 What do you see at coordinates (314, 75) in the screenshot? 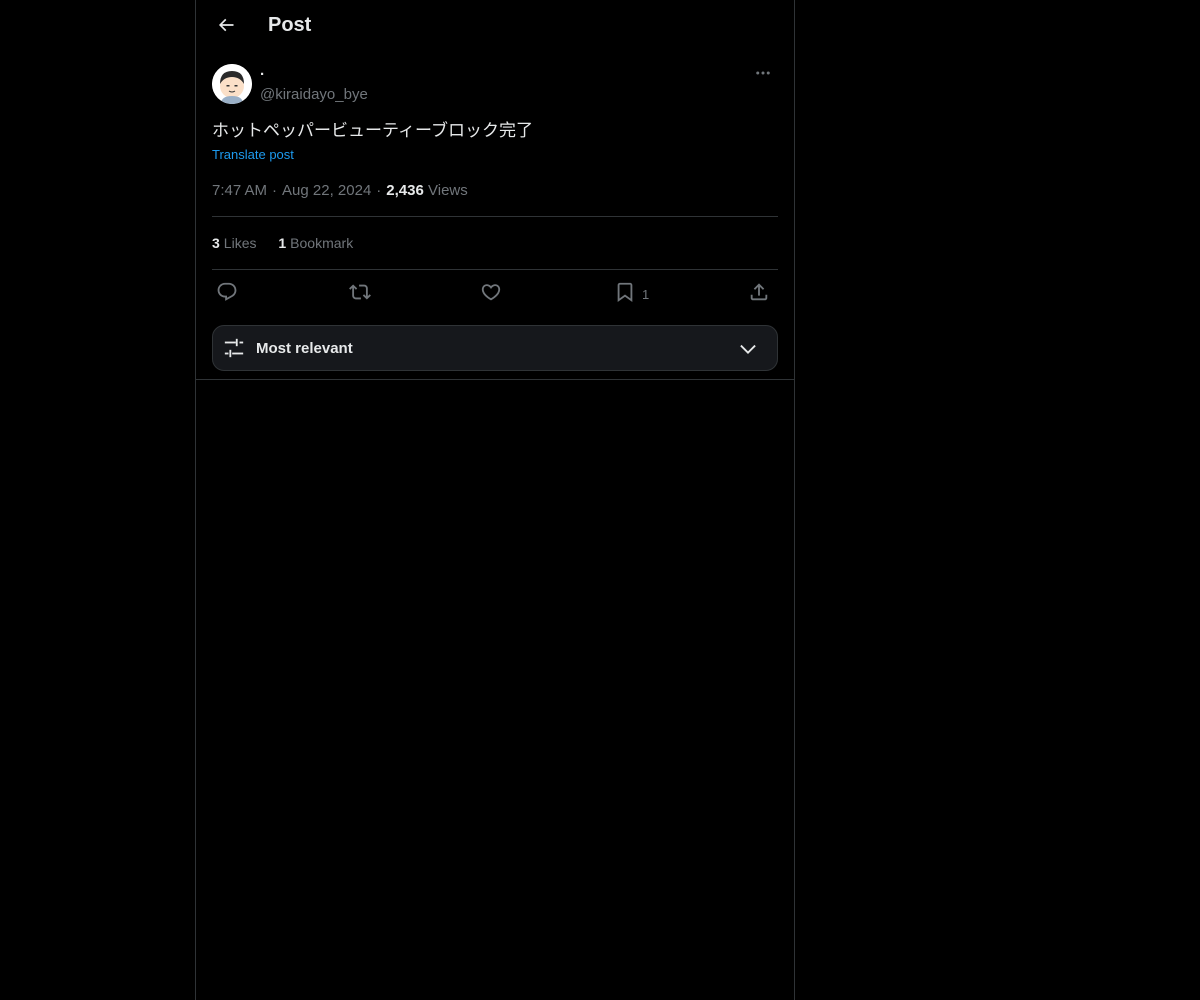
I see `author-display-name: ·` at bounding box center [314, 75].